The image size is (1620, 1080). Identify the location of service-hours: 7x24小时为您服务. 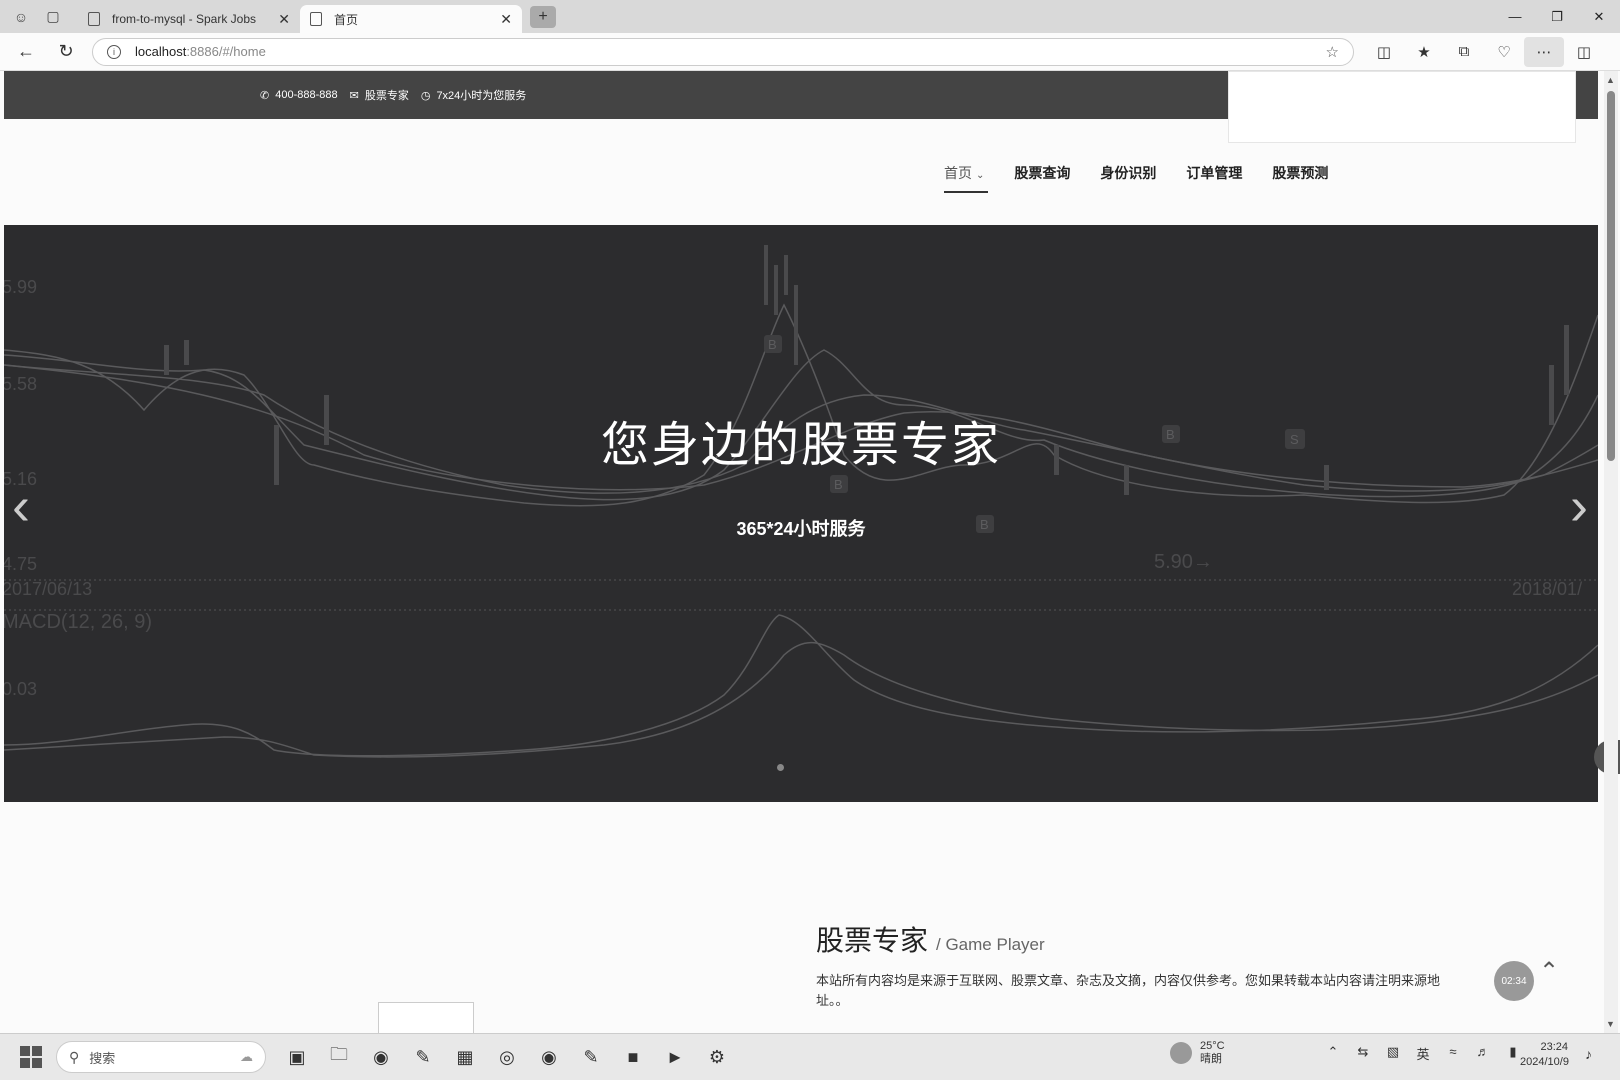
(481, 96).